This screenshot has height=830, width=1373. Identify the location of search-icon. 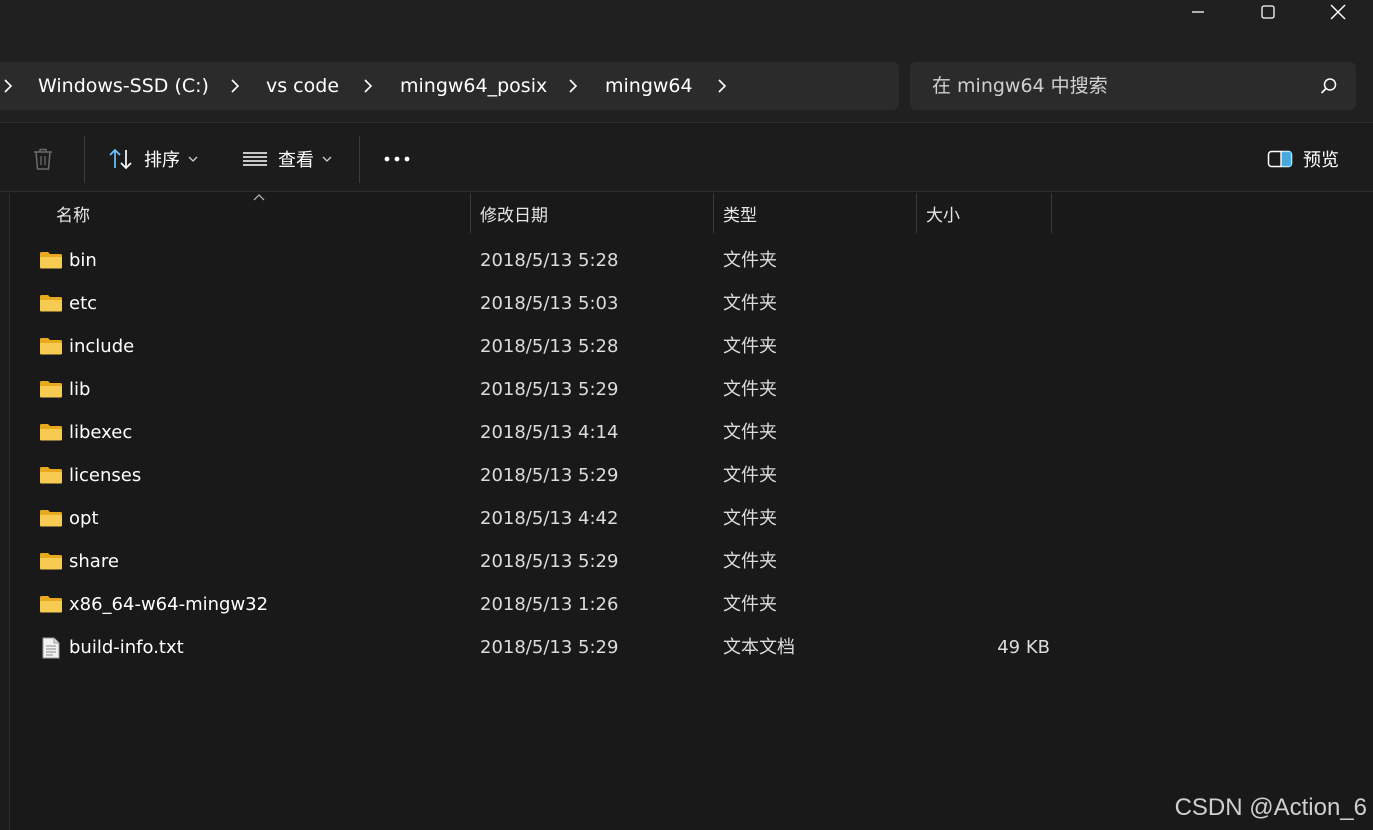
(1329, 86).